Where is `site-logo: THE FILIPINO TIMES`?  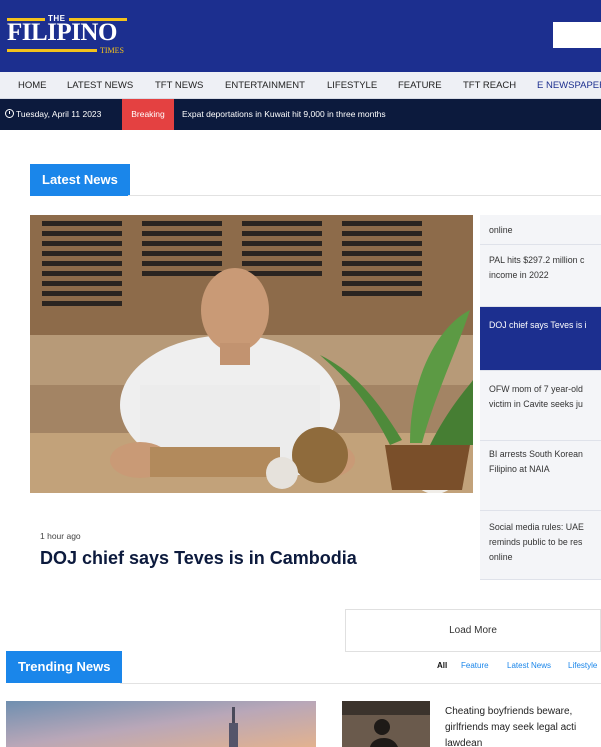 site-logo: THE FILIPINO TIMES is located at coordinates (67, 35).